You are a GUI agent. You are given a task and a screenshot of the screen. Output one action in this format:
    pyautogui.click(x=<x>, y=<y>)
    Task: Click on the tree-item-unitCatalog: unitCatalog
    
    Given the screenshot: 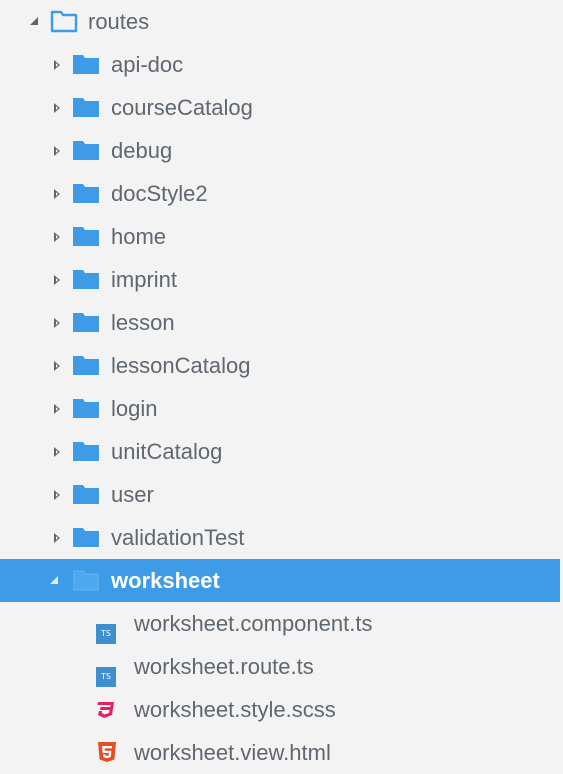 What is the action you would take?
    pyautogui.click(x=280, y=451)
    